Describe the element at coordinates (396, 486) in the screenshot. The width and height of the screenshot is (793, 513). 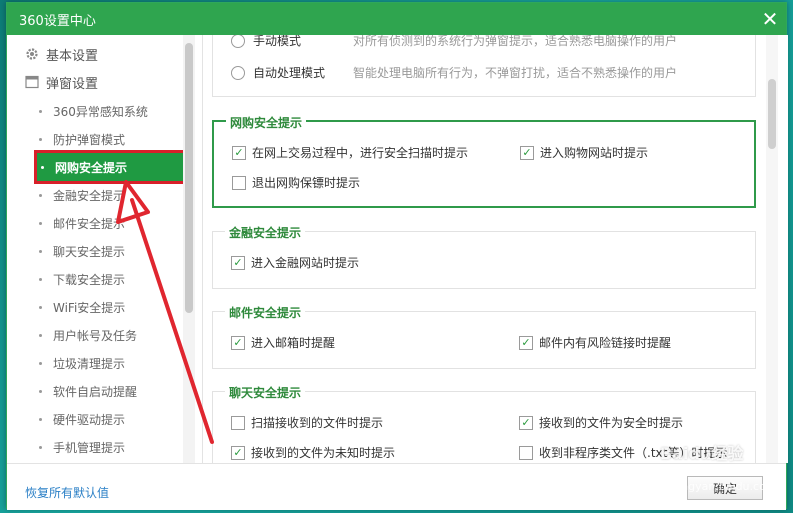
I see `footer-bar: 恢复所有默认值 确定` at that location.